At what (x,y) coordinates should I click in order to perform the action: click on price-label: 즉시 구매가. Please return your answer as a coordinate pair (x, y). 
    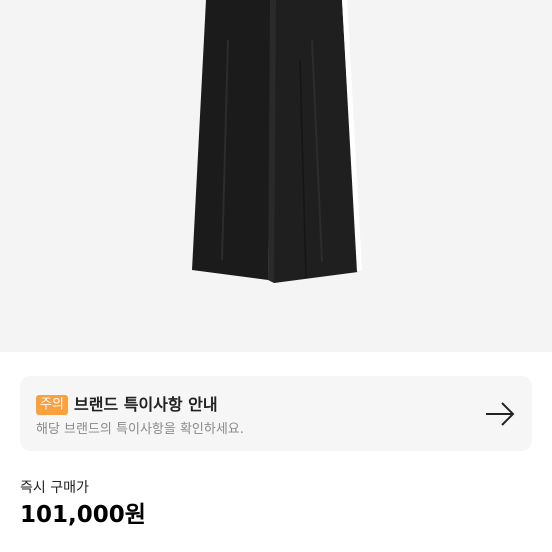
    Looking at the image, I should click on (54, 488).